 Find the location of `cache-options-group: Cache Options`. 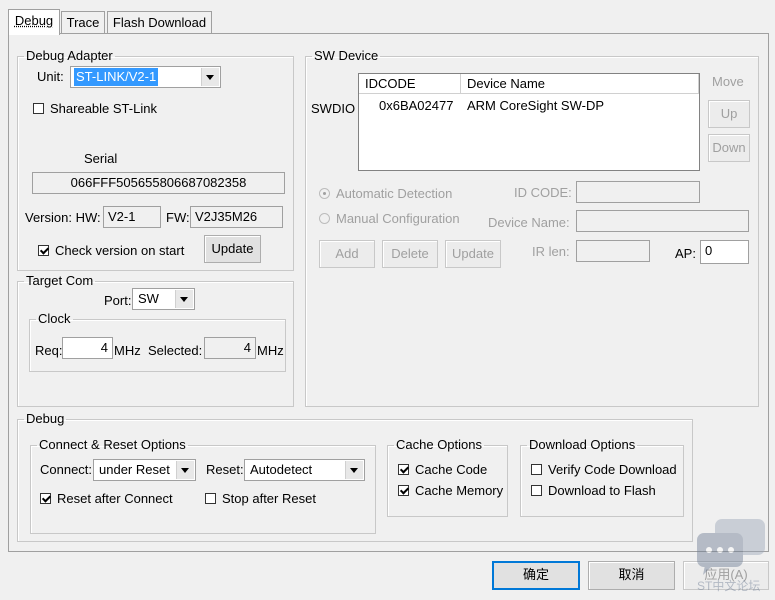

cache-options-group: Cache Options is located at coordinates (447, 477).